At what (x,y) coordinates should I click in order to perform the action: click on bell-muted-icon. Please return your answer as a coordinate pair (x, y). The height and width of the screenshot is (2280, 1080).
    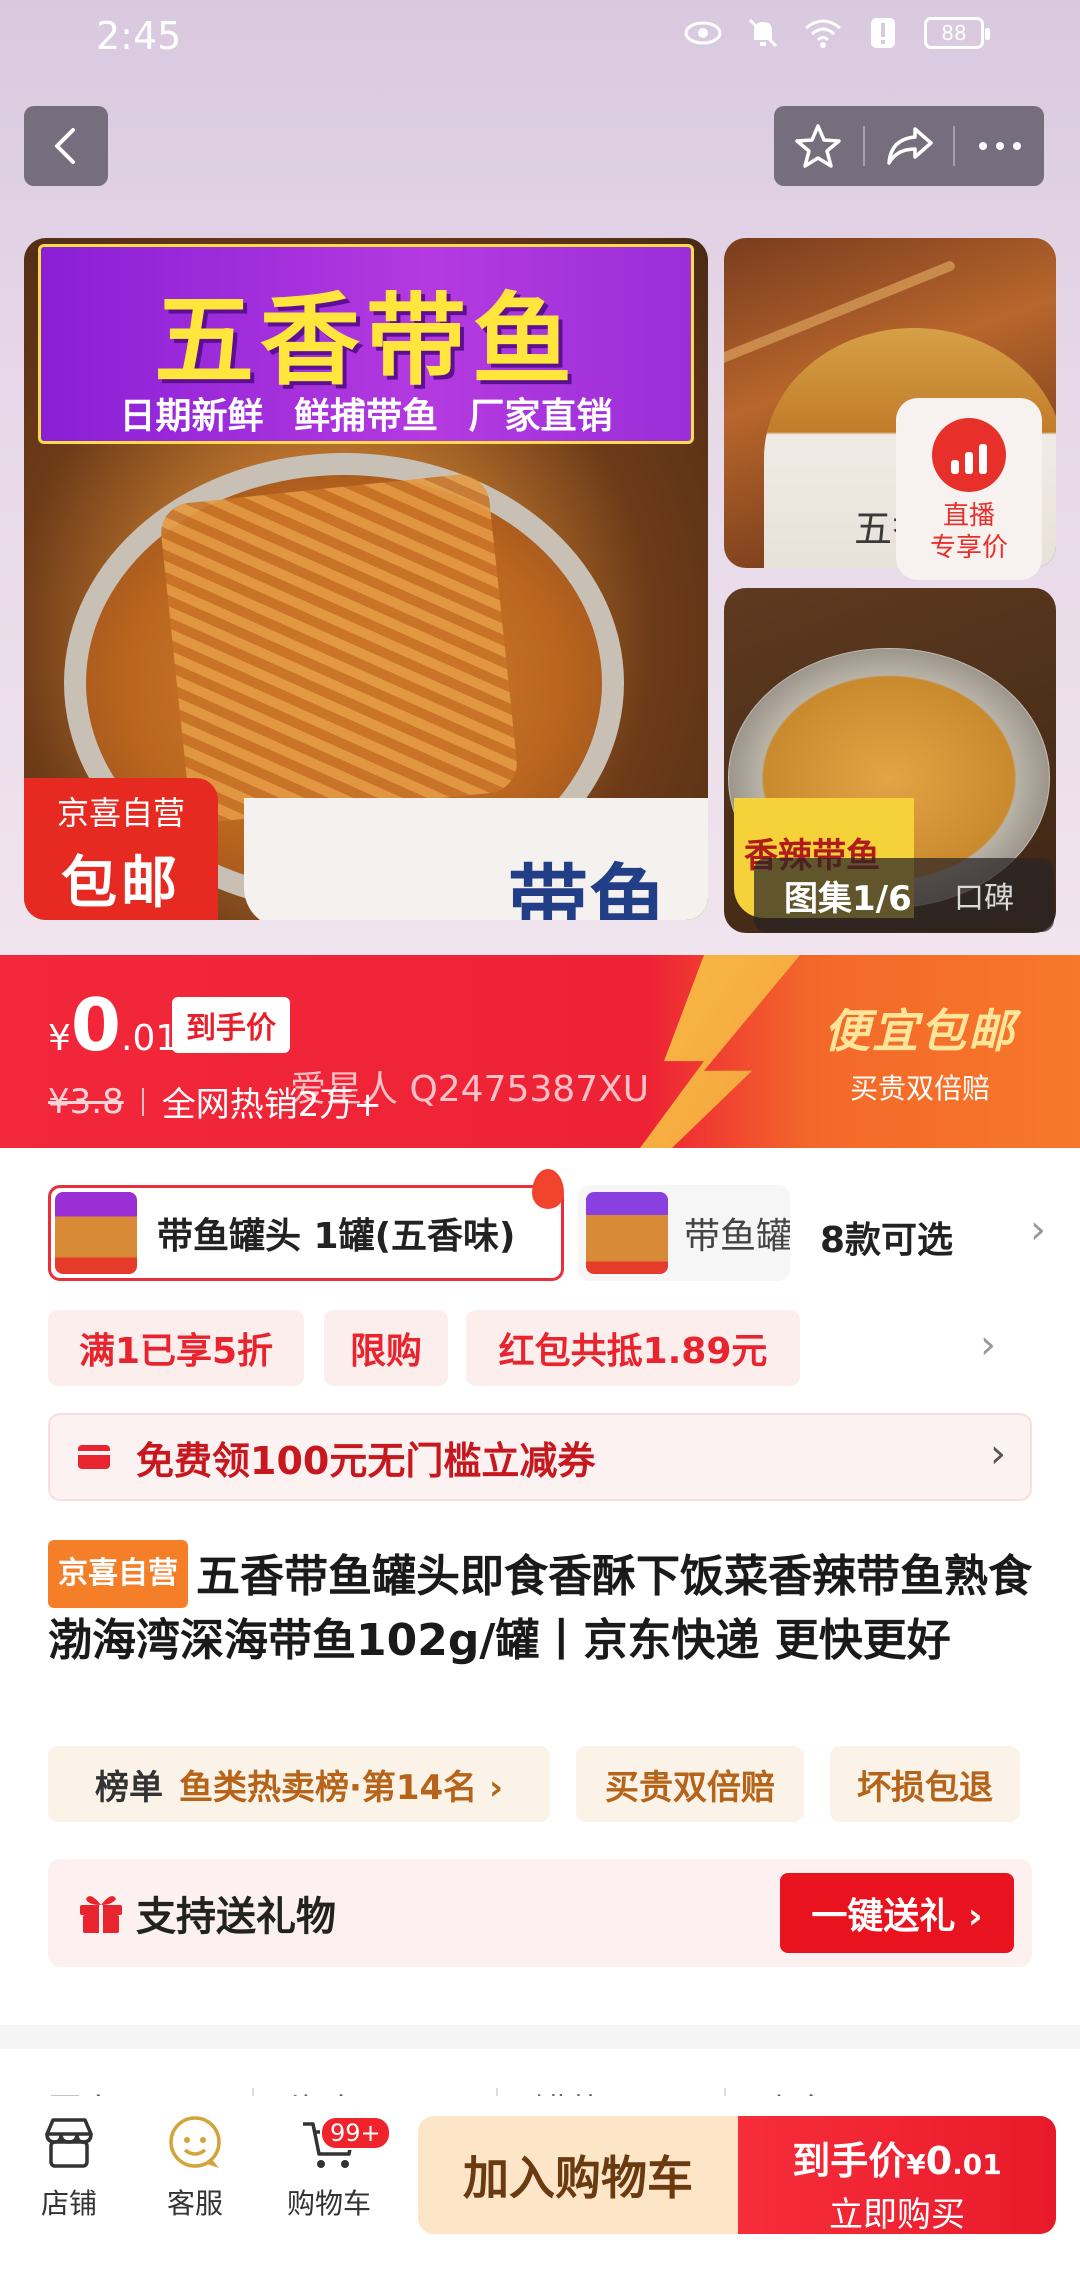
    Looking at the image, I should click on (763, 33).